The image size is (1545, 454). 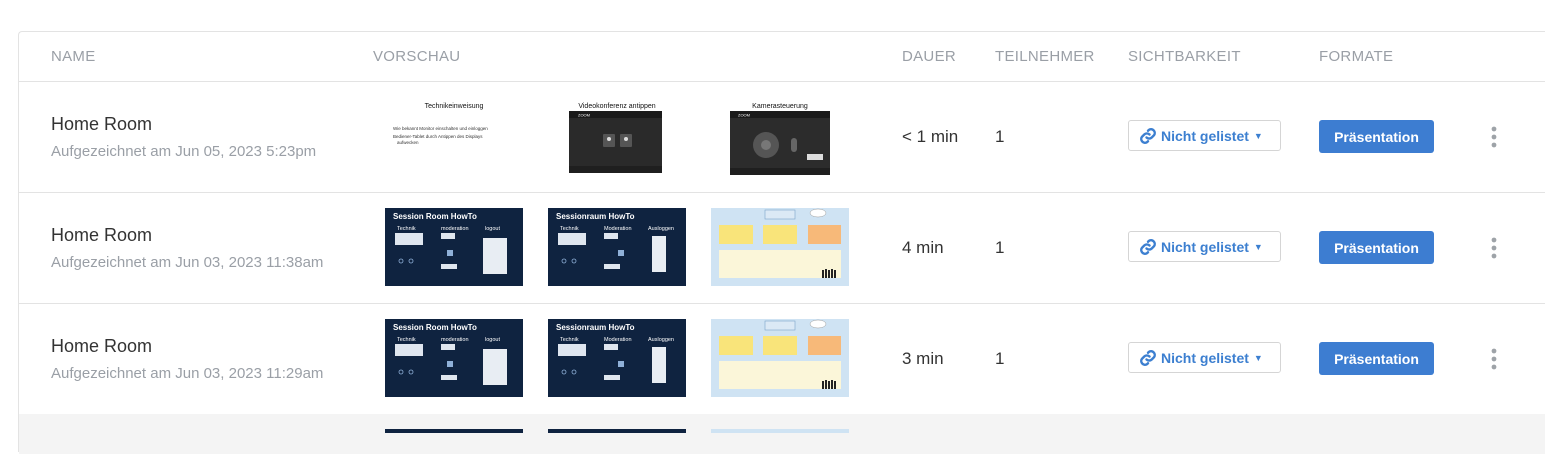 What do you see at coordinates (616, 106) in the screenshot?
I see `slide-caption: Videokonferenz antippen` at bounding box center [616, 106].